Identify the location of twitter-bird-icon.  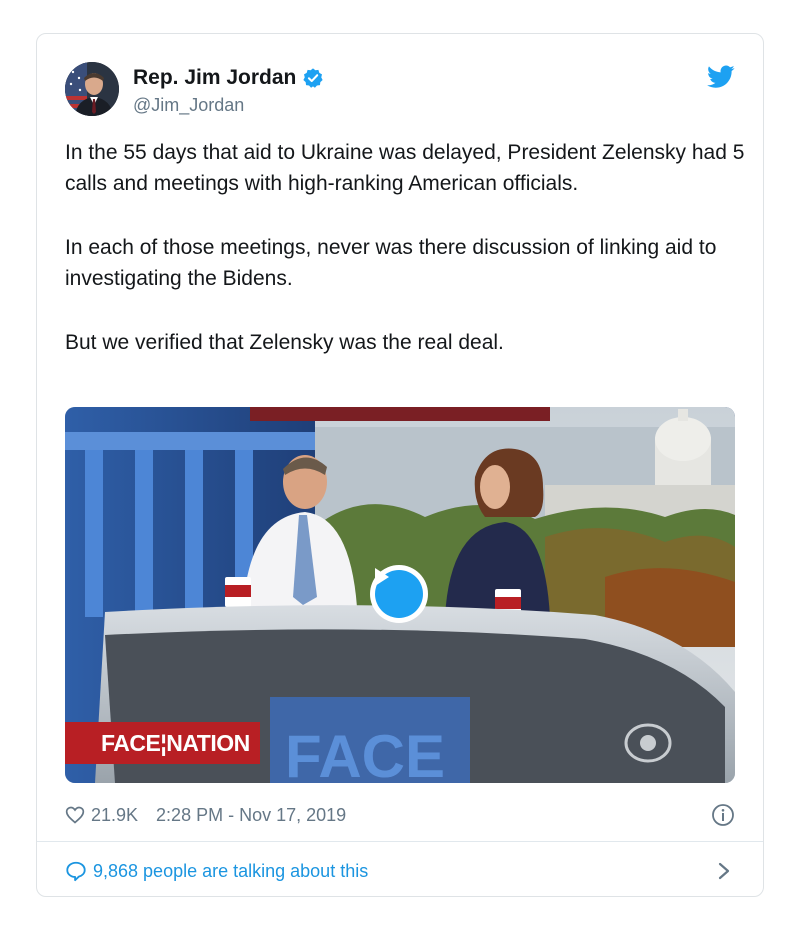
(721, 77).